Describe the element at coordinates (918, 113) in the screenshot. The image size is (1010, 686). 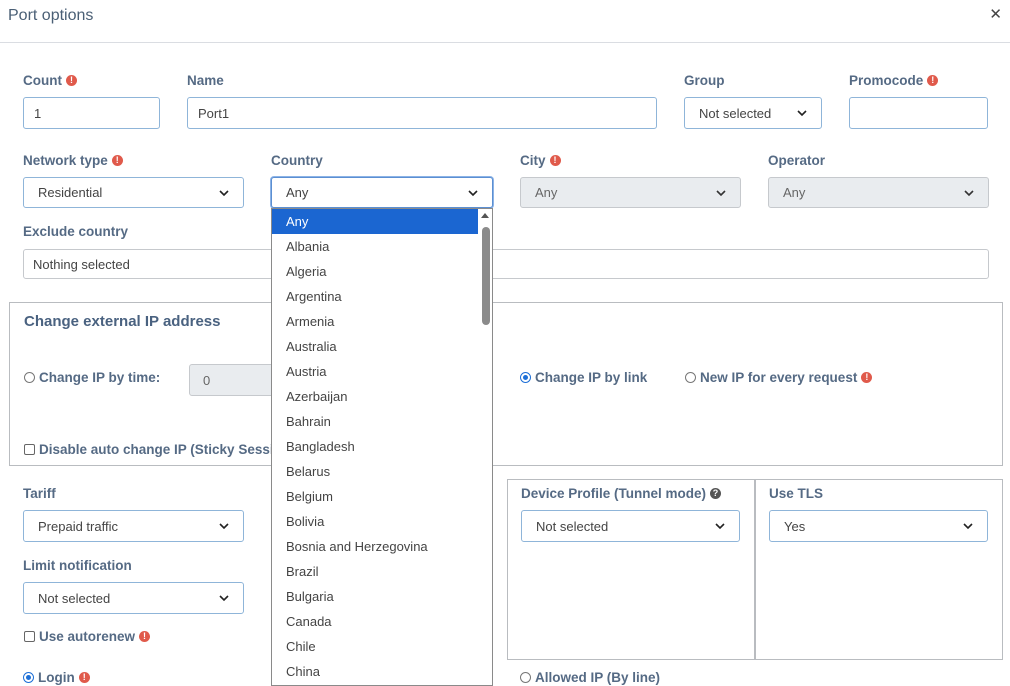
I see `promocode-input` at that location.